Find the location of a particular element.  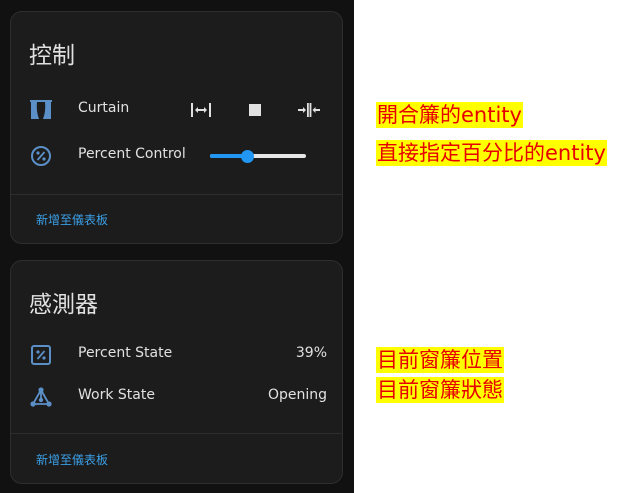

percent-state-value: 39% is located at coordinates (311, 353).